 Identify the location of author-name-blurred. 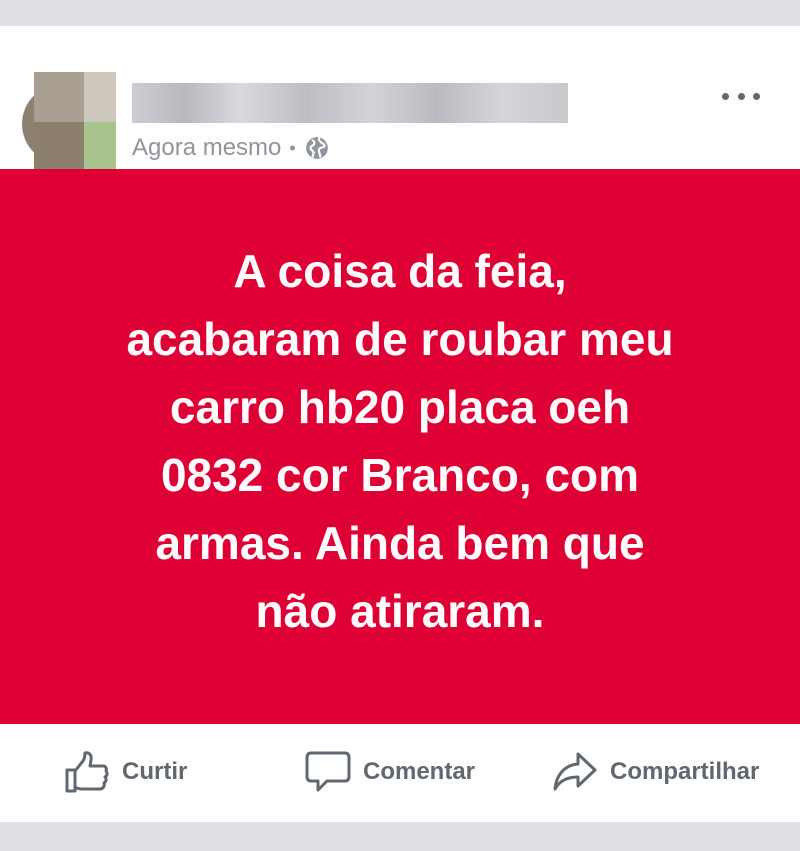
(350, 103).